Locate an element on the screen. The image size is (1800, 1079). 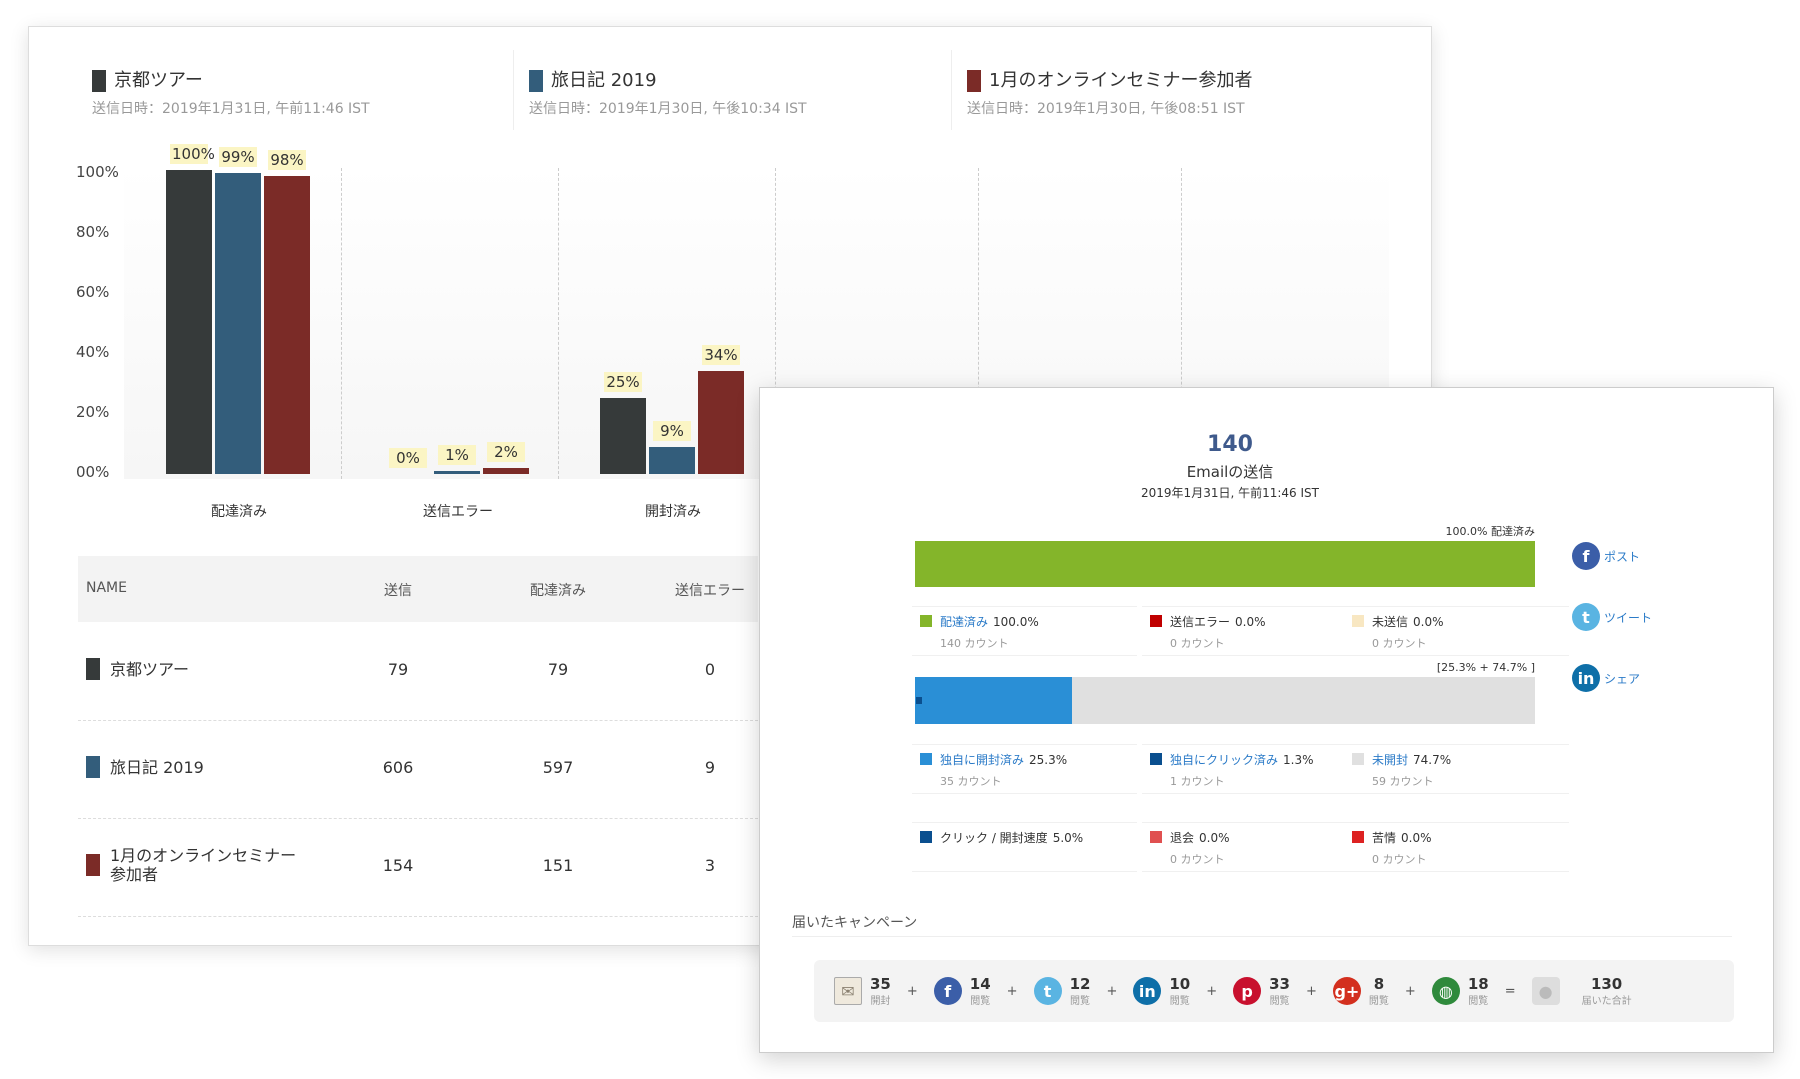
legend-count: 35 カウント is located at coordinates (971, 781).